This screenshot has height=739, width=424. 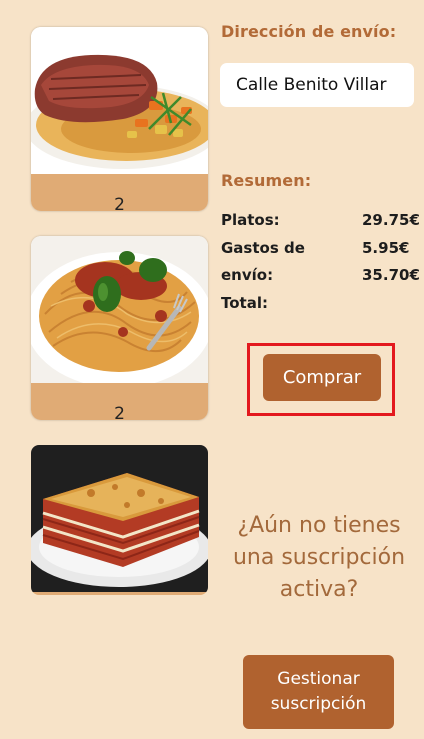 I want to click on dish-card, so click(x=119, y=520).